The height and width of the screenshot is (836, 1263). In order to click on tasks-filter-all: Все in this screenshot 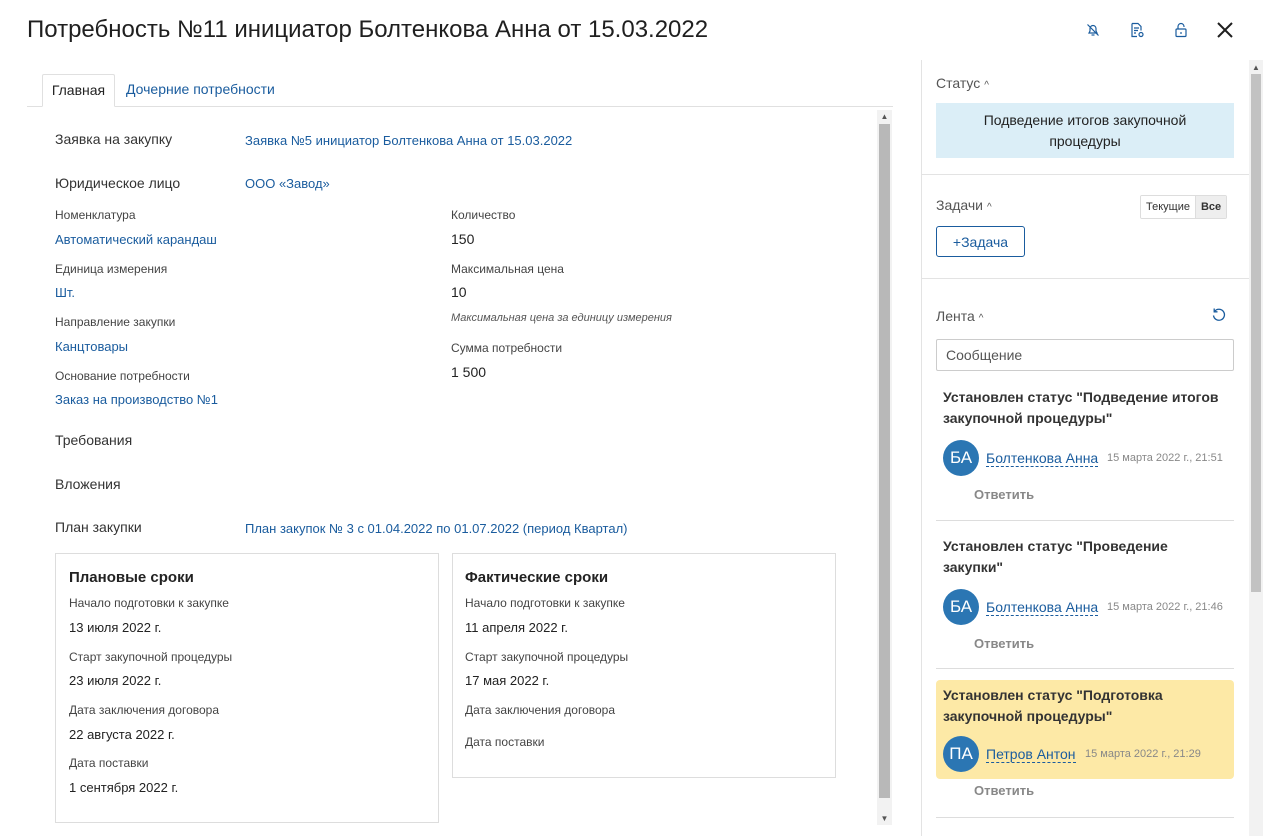, I will do `click(1210, 207)`.